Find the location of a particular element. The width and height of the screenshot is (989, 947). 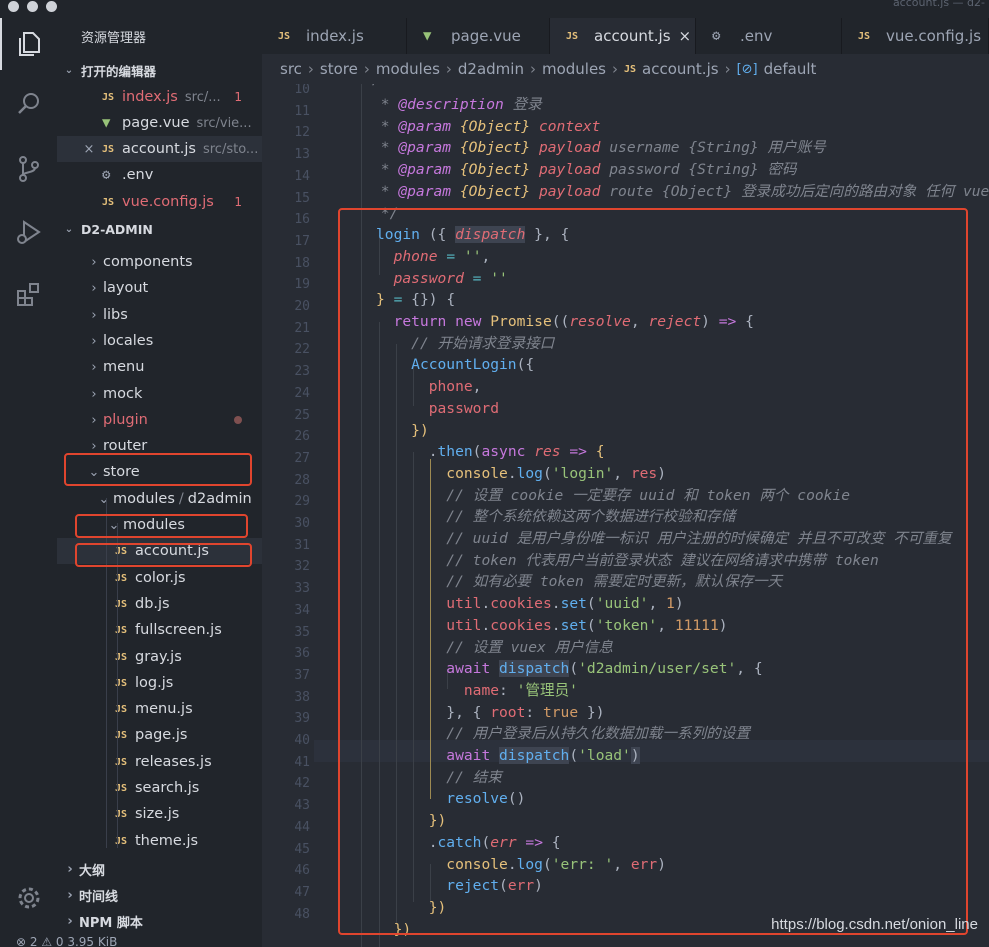

breadcrumb-item: default is located at coordinates (790, 69).